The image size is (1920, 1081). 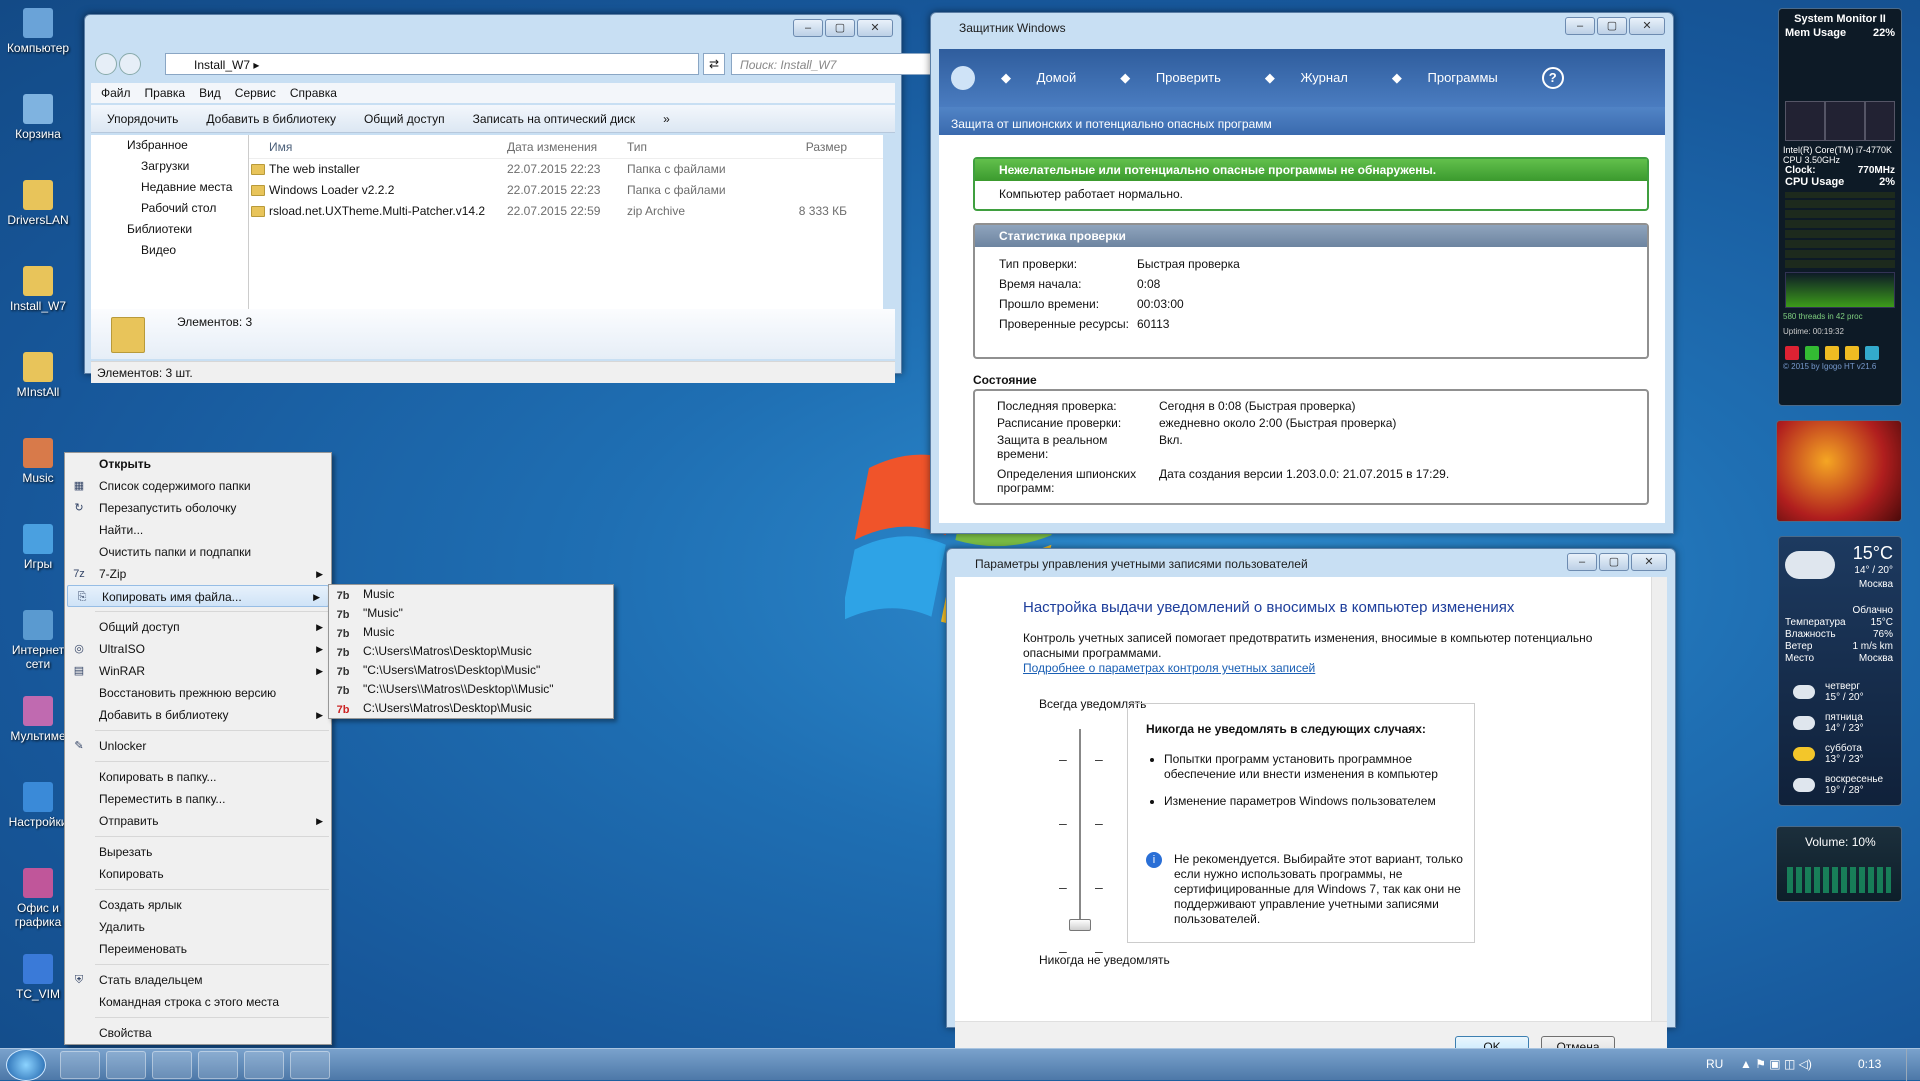 What do you see at coordinates (1913, 1065) in the screenshot?
I see `show-desktop-button` at bounding box center [1913, 1065].